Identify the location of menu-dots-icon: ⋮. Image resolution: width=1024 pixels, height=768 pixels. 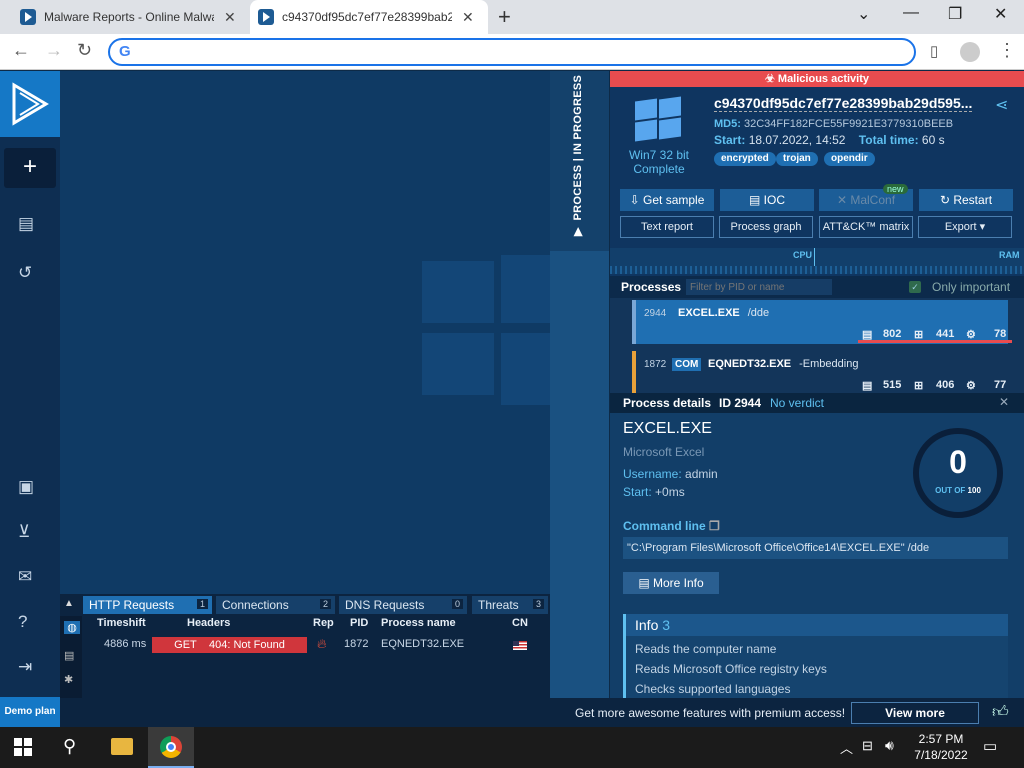
(1007, 50).